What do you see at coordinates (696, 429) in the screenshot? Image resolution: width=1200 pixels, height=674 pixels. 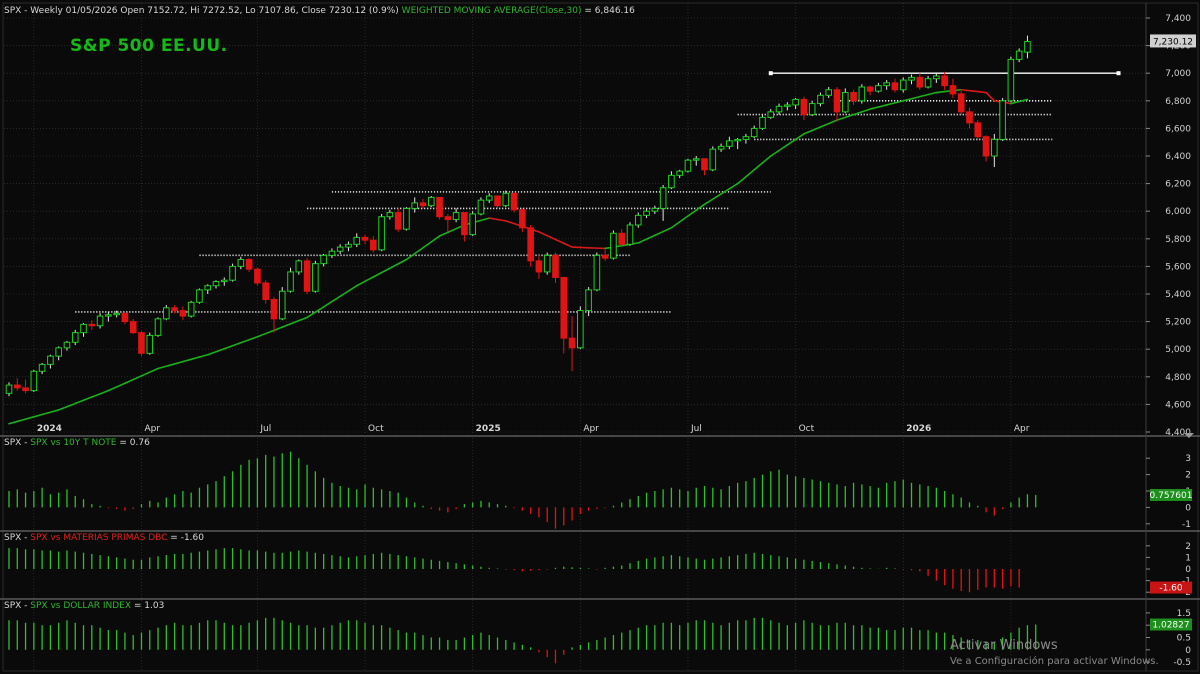 I see `xtick-label: Jul` at bounding box center [696, 429].